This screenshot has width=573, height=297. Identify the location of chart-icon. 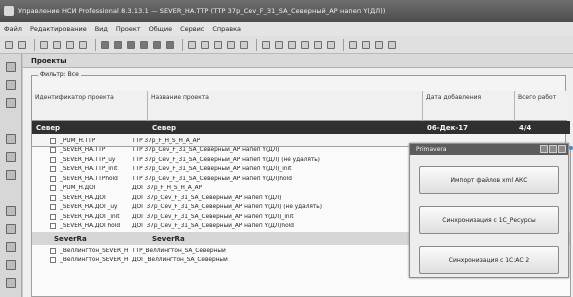
(192, 45).